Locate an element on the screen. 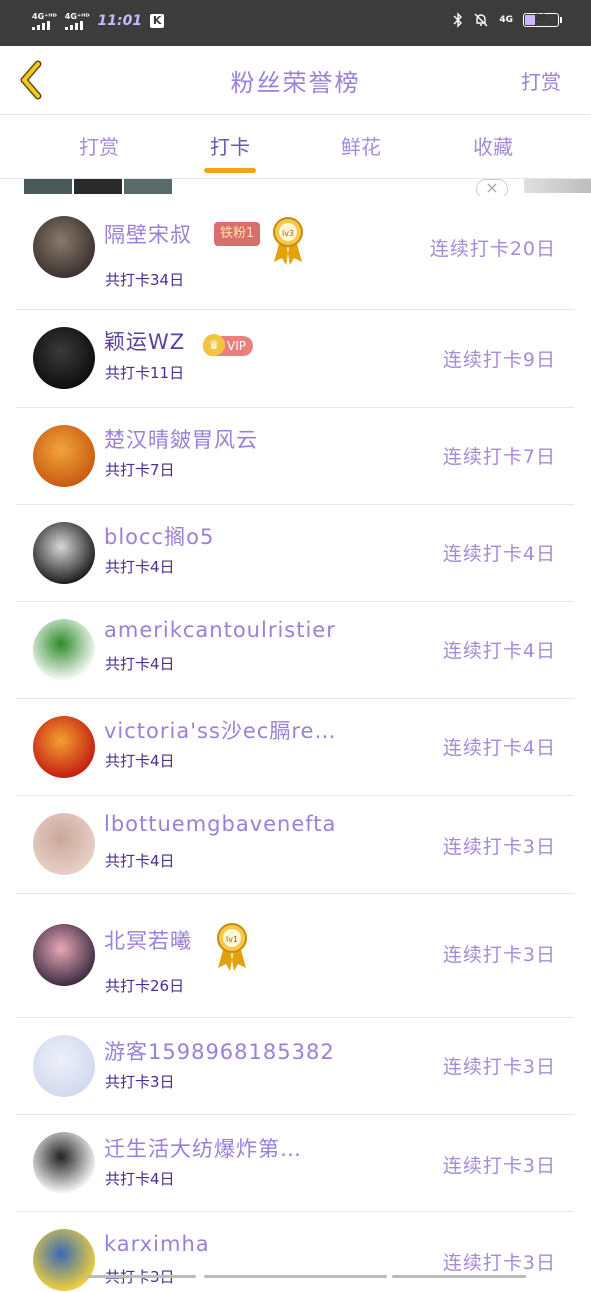 The height and width of the screenshot is (1292, 591). signal-indicator-2: 4G⁺ᴴᴰ is located at coordinates (77, 21).